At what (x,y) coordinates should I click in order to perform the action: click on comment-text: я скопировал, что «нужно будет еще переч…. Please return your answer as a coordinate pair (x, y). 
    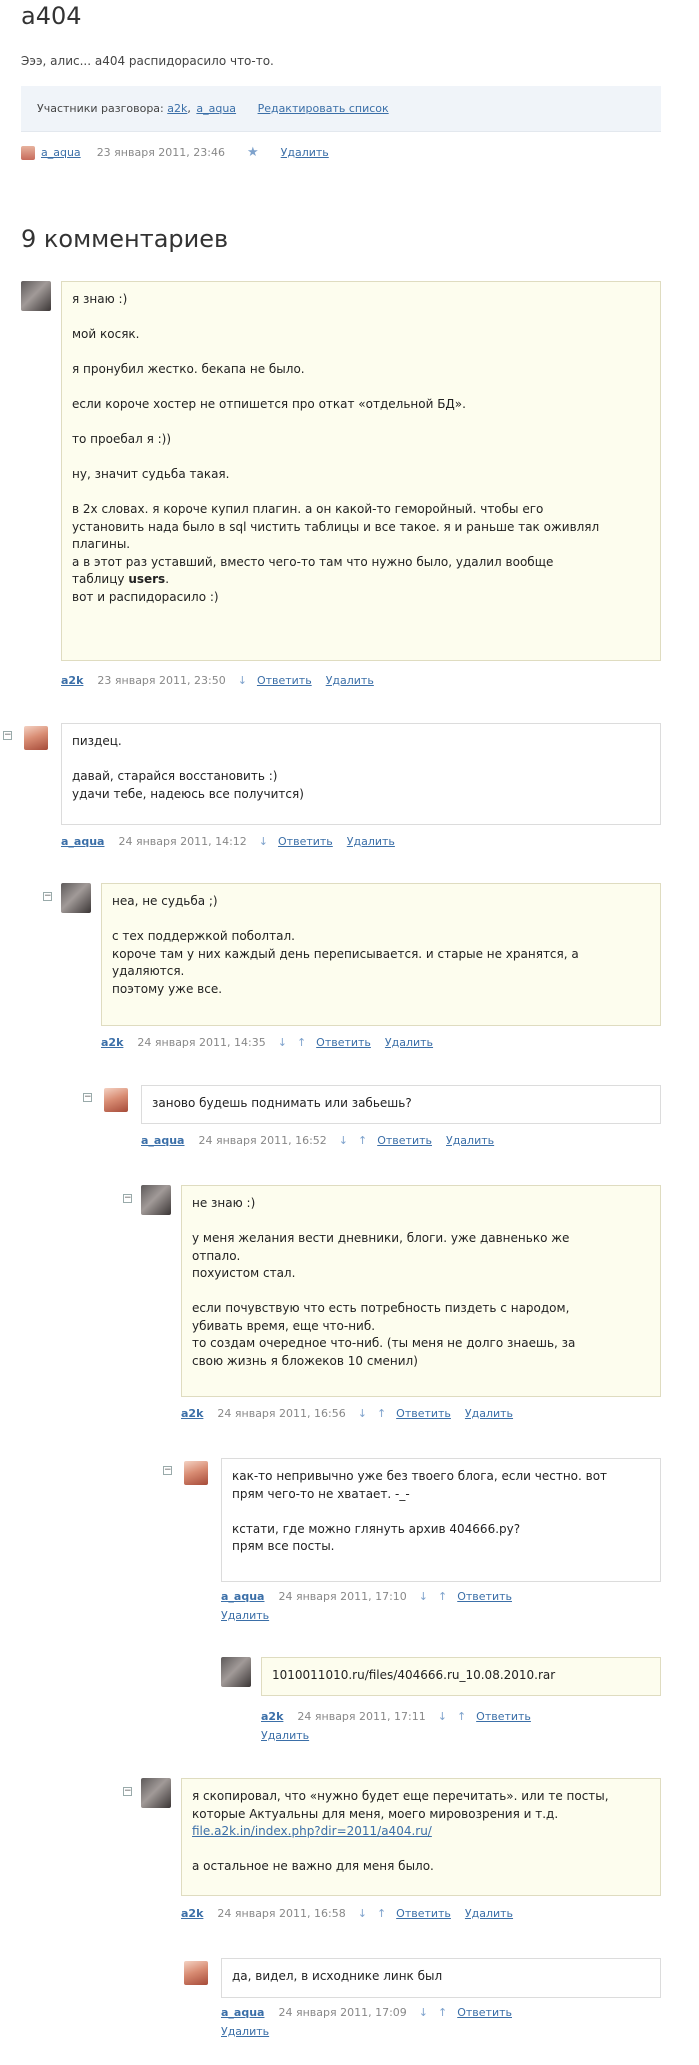
    Looking at the image, I should click on (400, 1831).